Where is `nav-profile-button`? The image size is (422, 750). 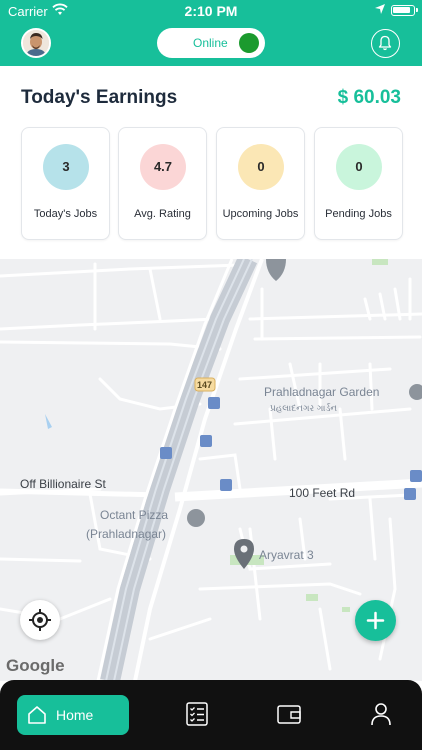
nav-profile-button is located at coordinates (381, 714).